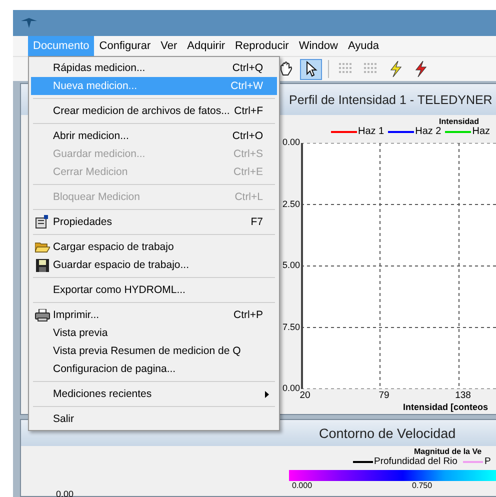  What do you see at coordinates (65, 493) in the screenshot?
I see `axis-tick-label: 0.00` at bounding box center [65, 493].